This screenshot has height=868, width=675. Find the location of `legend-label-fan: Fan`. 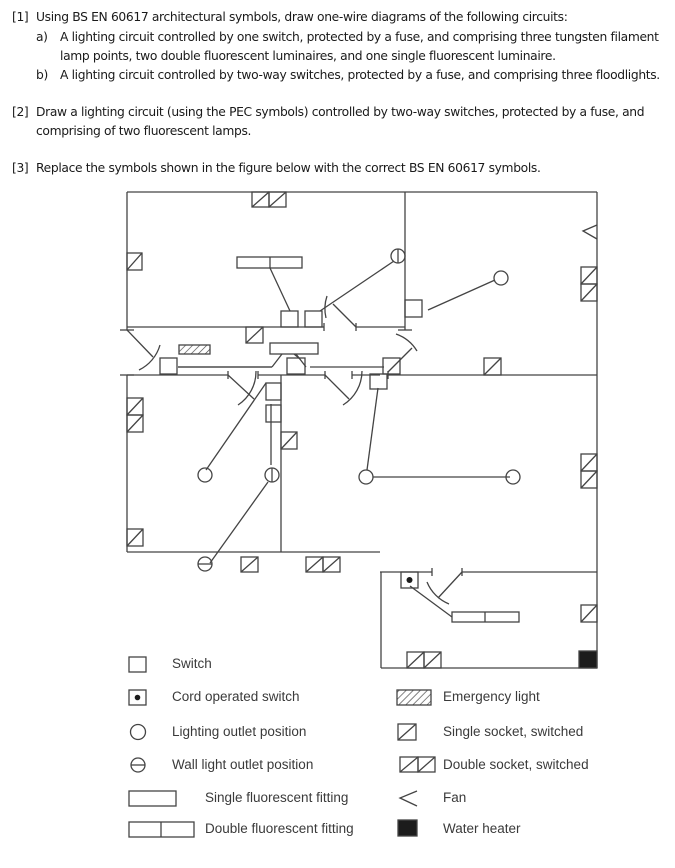

legend-label-fan: Fan is located at coordinates (455, 797).